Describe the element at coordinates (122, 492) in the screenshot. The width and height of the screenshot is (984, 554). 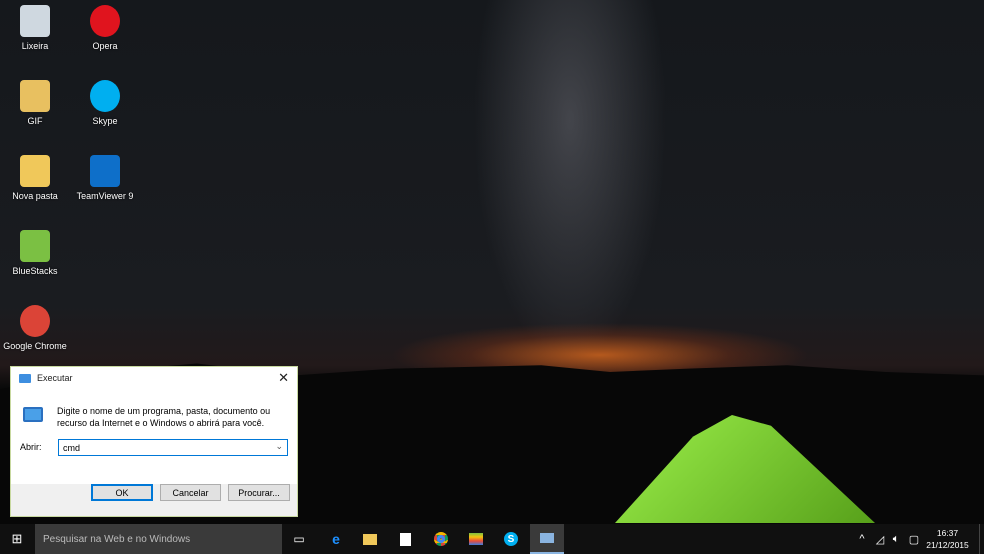
I see `ok-button: OK` at that location.